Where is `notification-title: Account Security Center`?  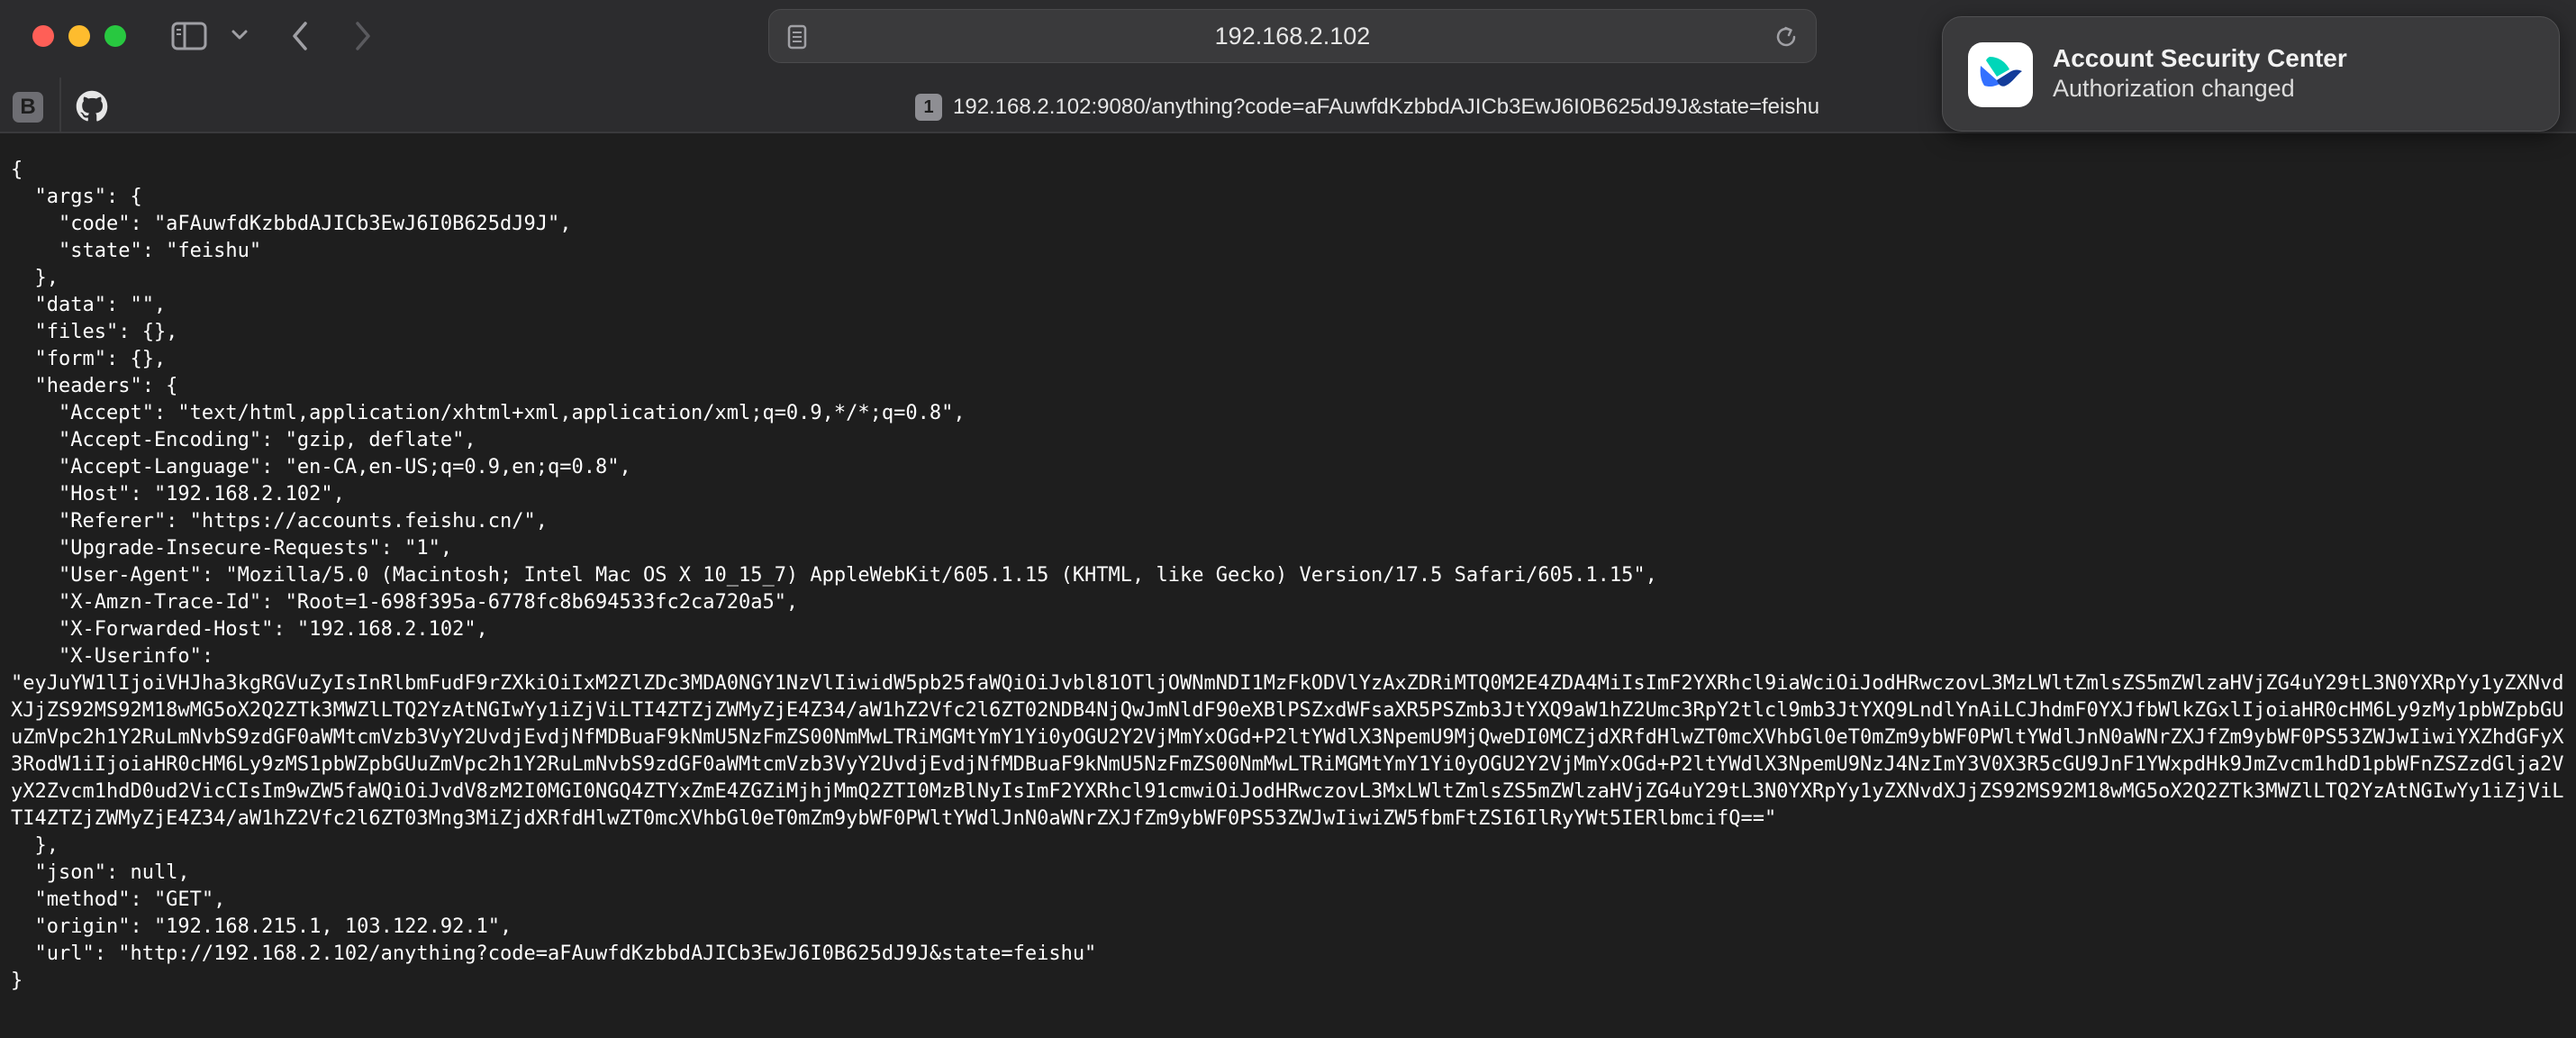 notification-title: Account Security Center is located at coordinates (2200, 58).